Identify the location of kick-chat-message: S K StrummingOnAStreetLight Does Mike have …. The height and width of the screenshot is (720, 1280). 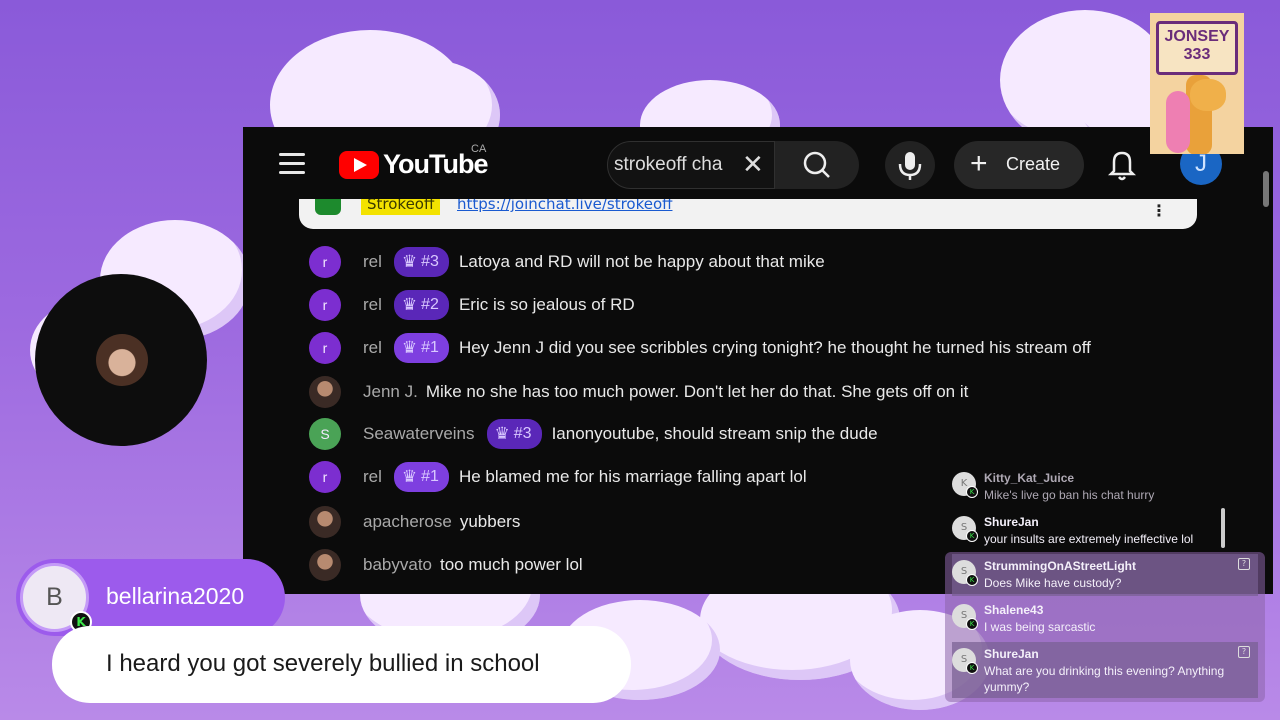
(1105, 575).